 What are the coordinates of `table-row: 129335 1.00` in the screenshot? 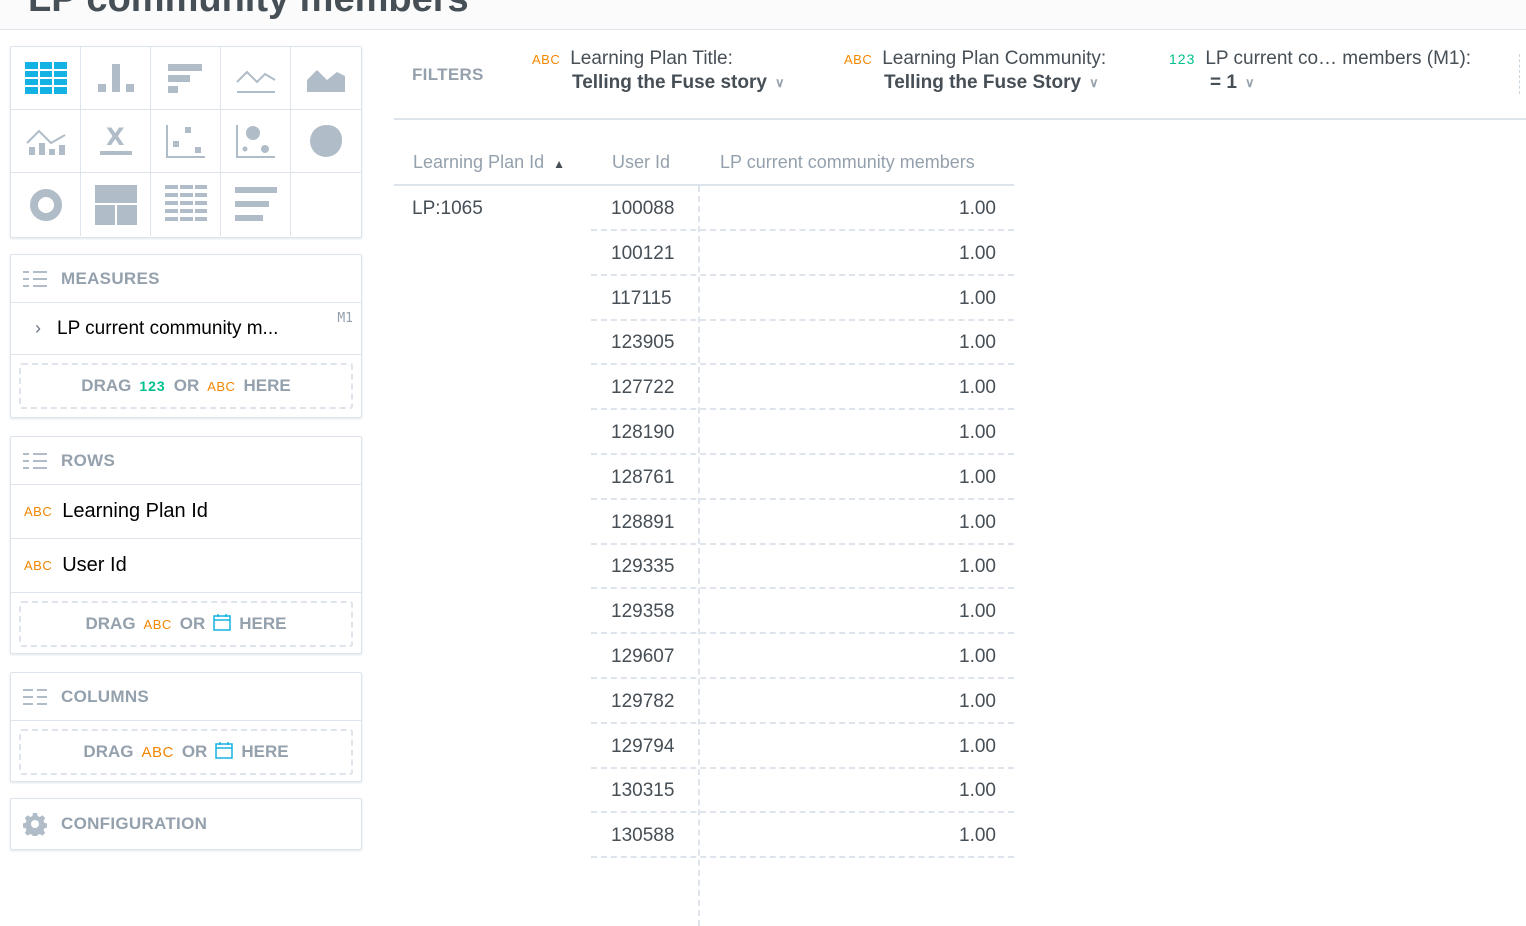 It's located at (704, 567).